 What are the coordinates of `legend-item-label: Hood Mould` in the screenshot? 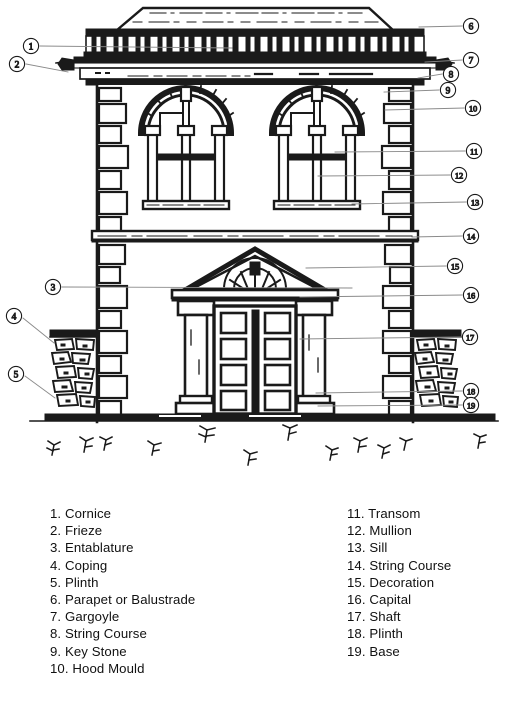 It's located at (106, 668).